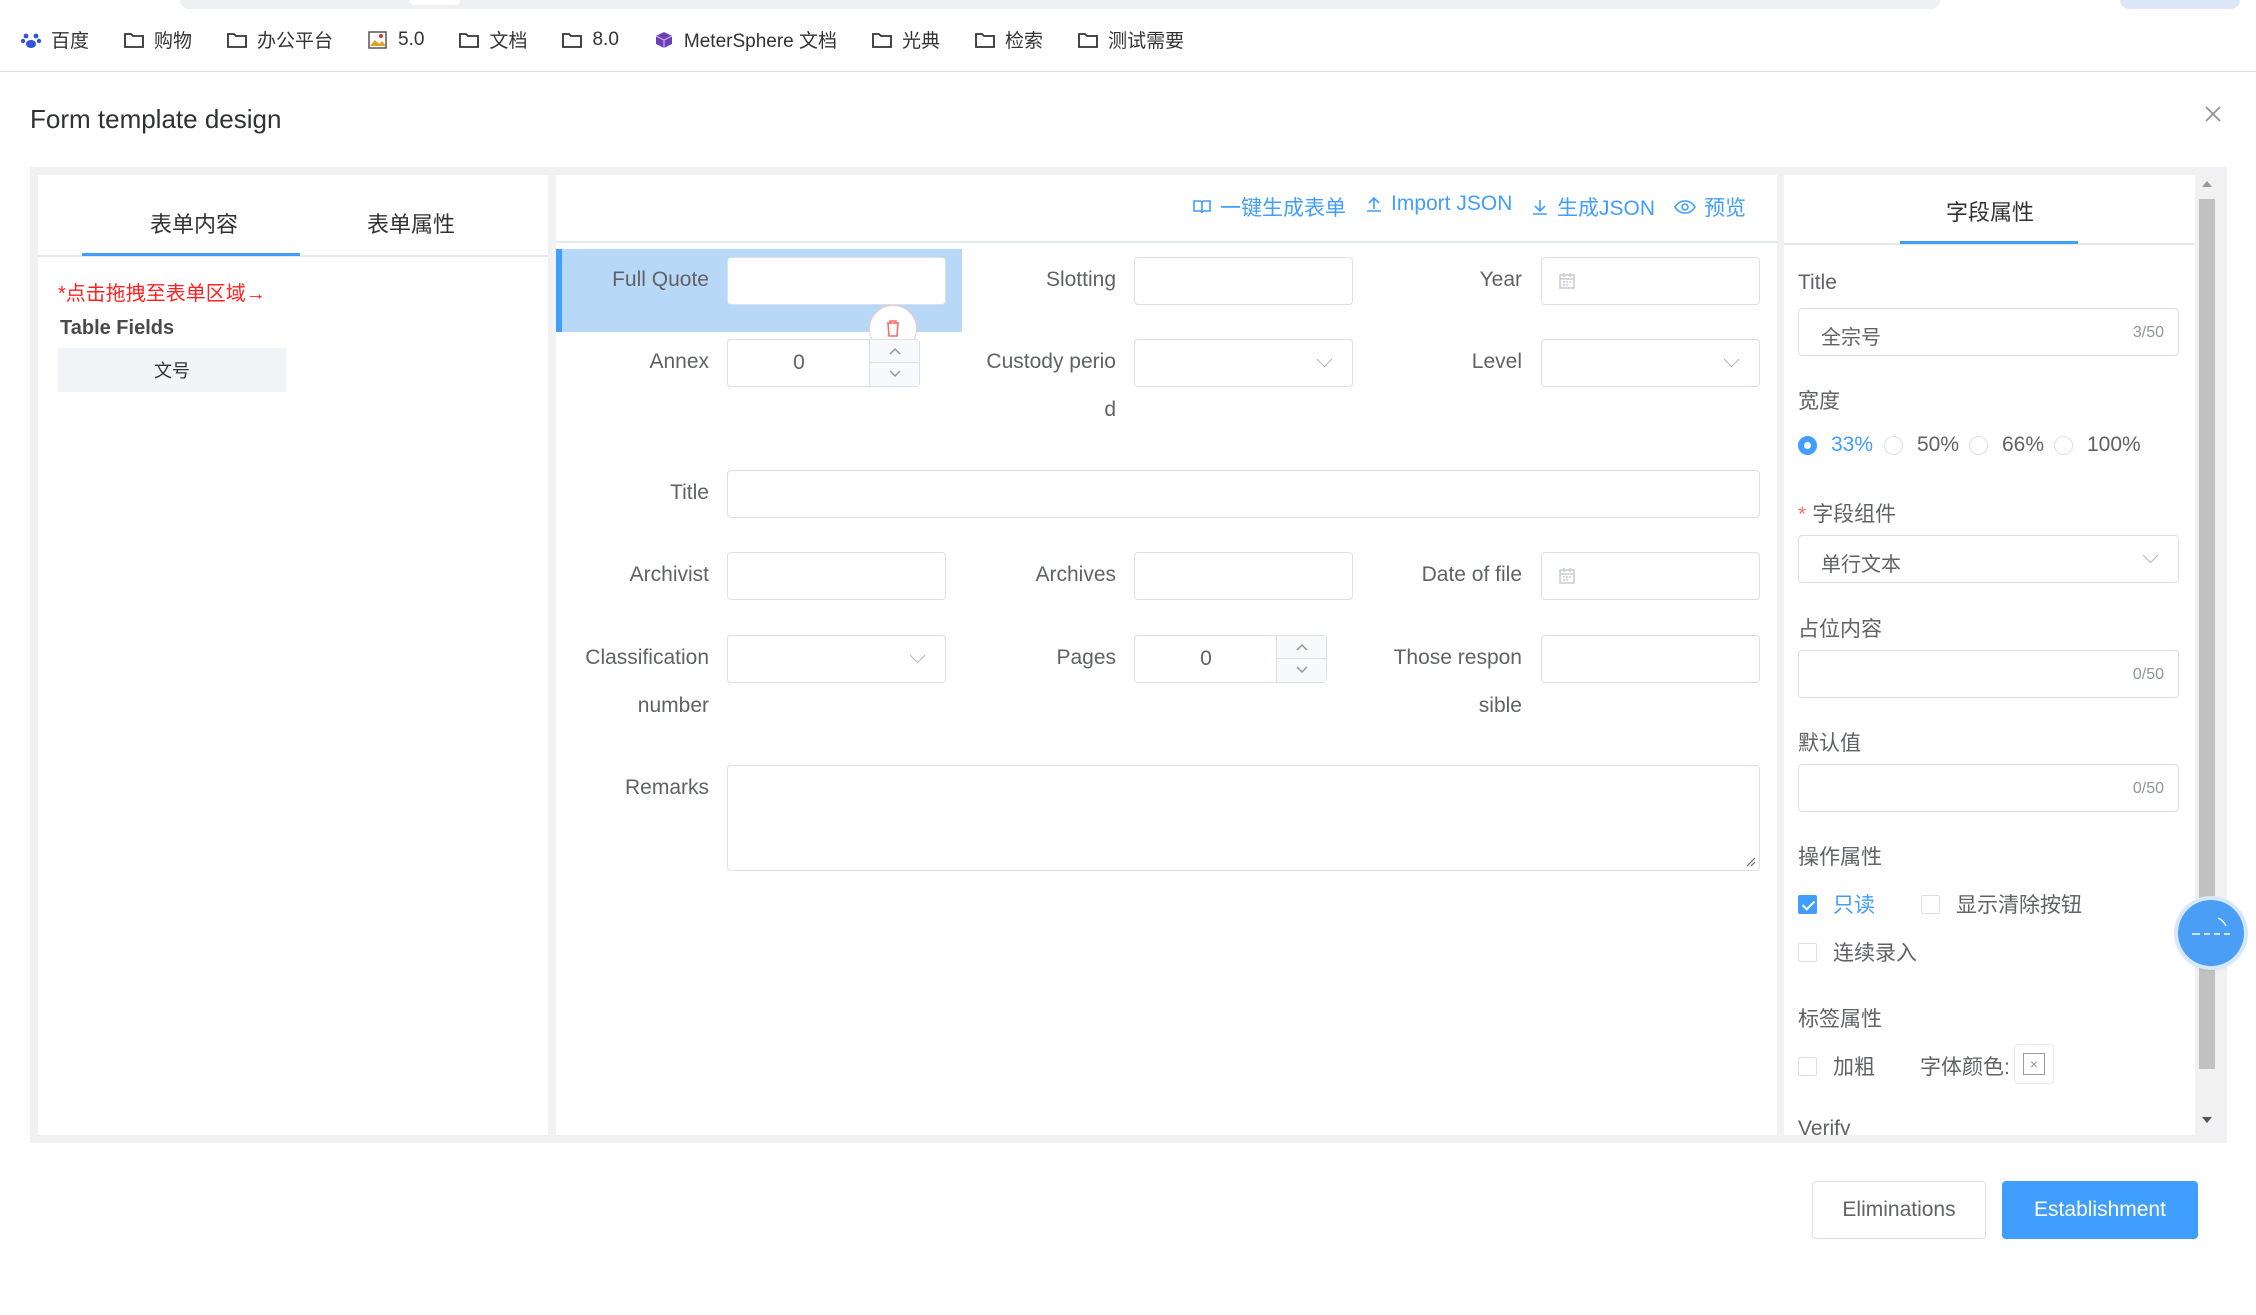 The width and height of the screenshot is (2256, 1315). I want to click on responsible-label: Those respon, so click(1457, 657).